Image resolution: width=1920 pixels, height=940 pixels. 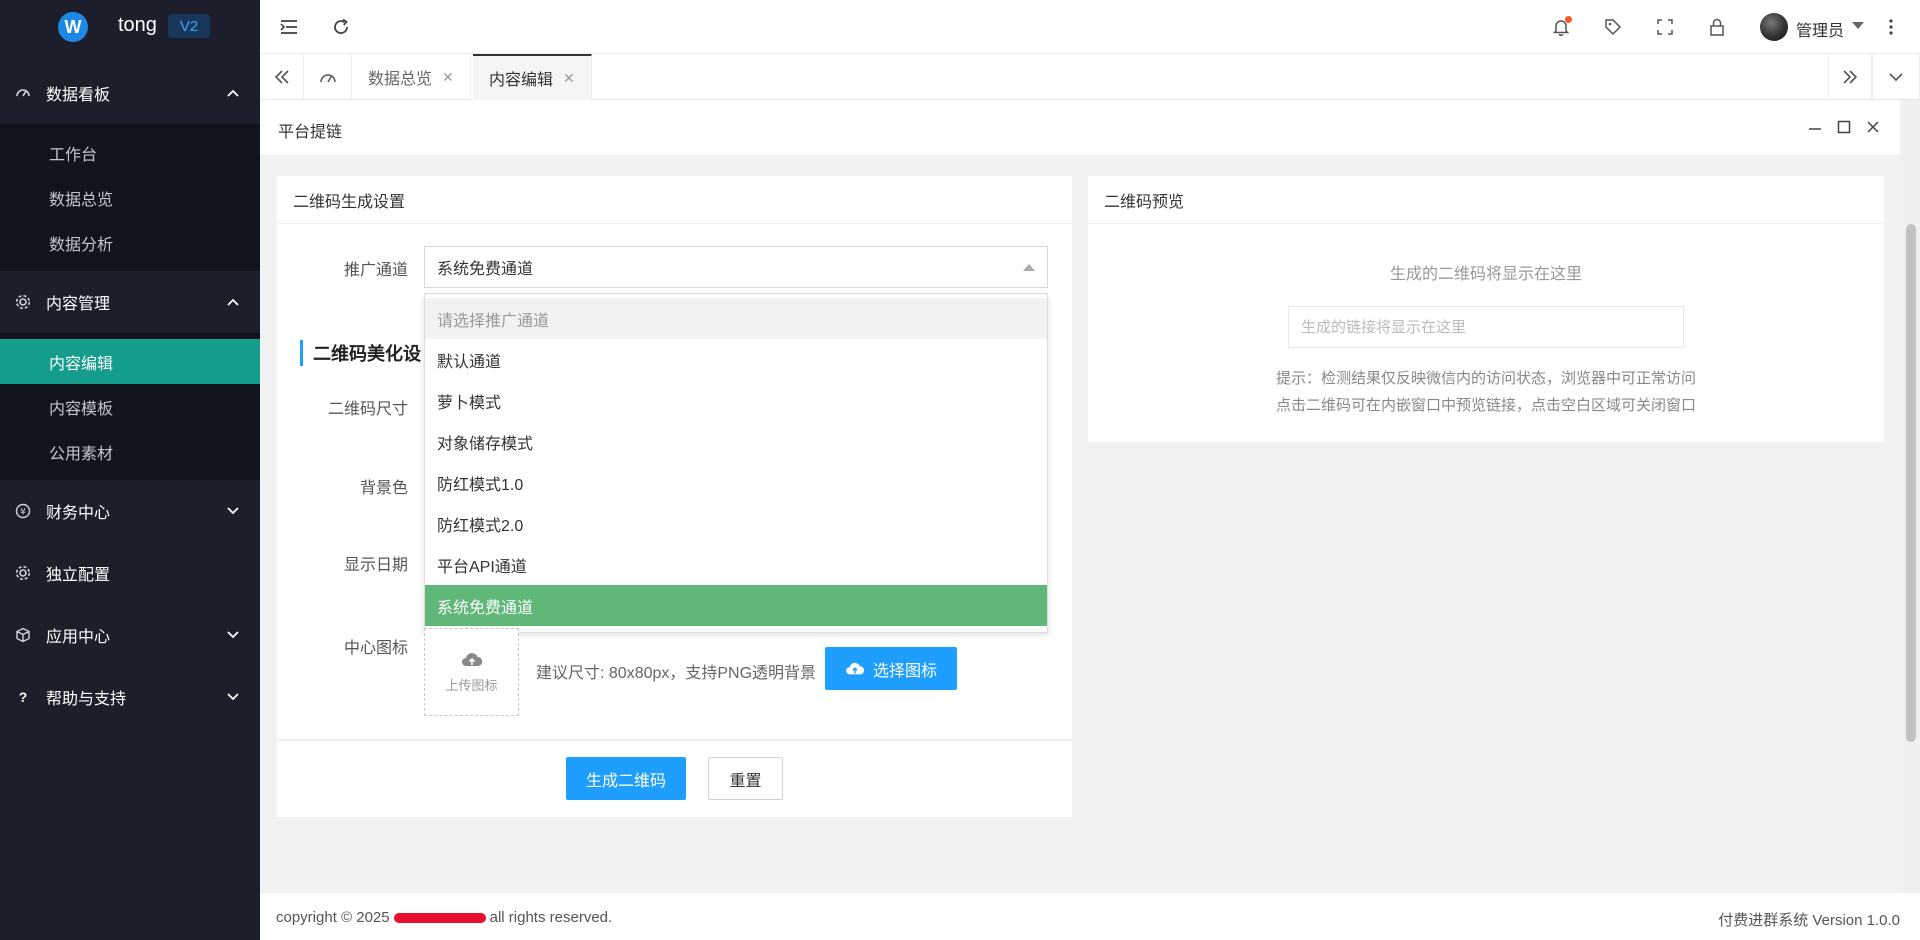 What do you see at coordinates (86, 699) in the screenshot?
I see `sidebar-group-label: 帮助与支持` at bounding box center [86, 699].